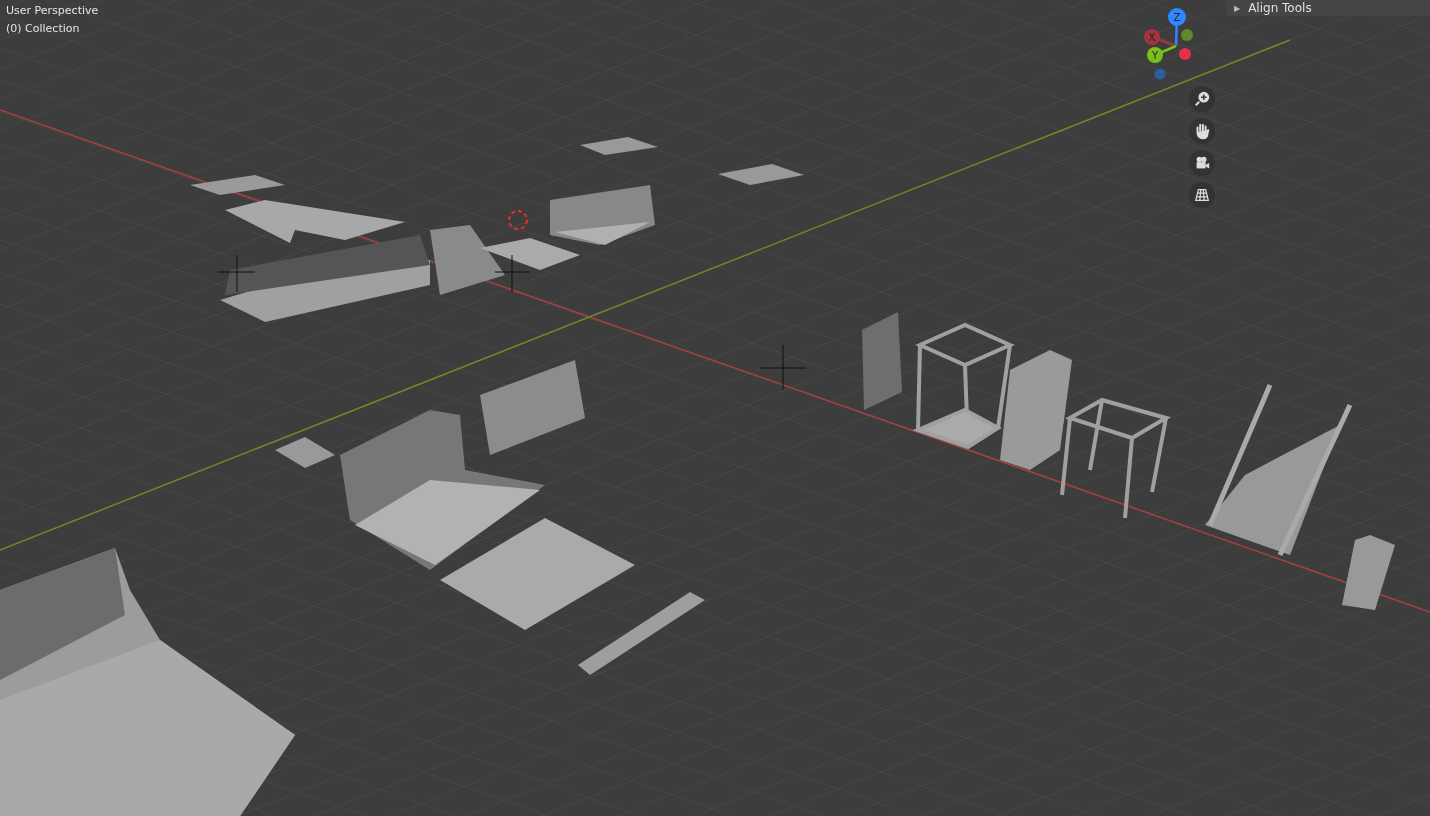 Image resolution: width=1430 pixels, height=816 pixels. I want to click on 3d-cursor, so click(518, 220).